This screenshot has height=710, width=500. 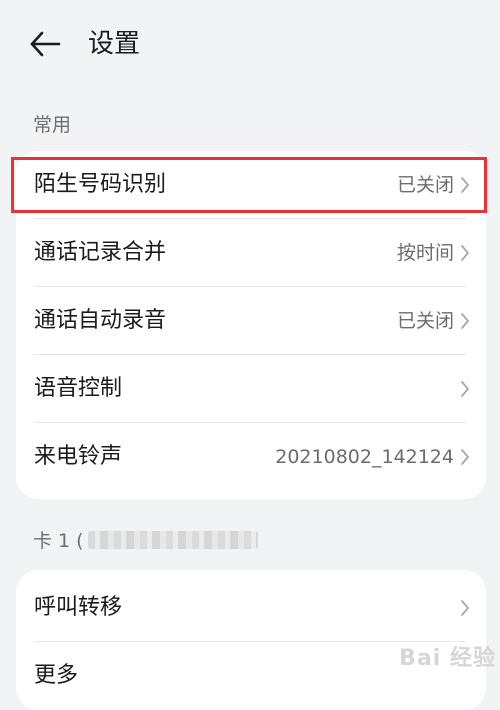 I want to click on page-title: 设置, so click(x=114, y=44).